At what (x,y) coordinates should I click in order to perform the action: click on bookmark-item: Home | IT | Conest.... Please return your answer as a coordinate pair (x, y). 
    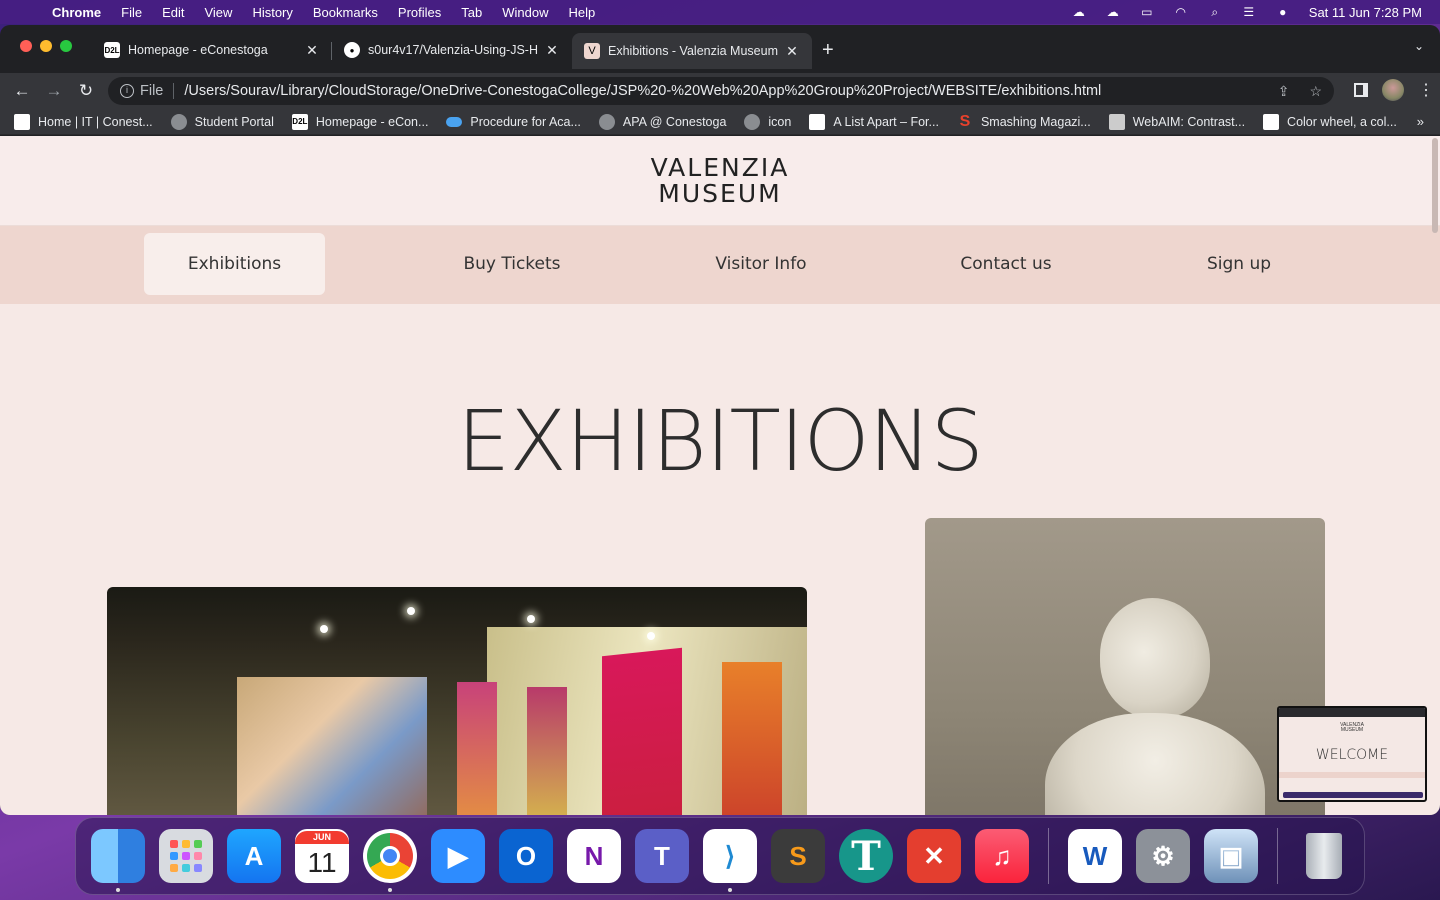
    Looking at the image, I should click on (83, 121).